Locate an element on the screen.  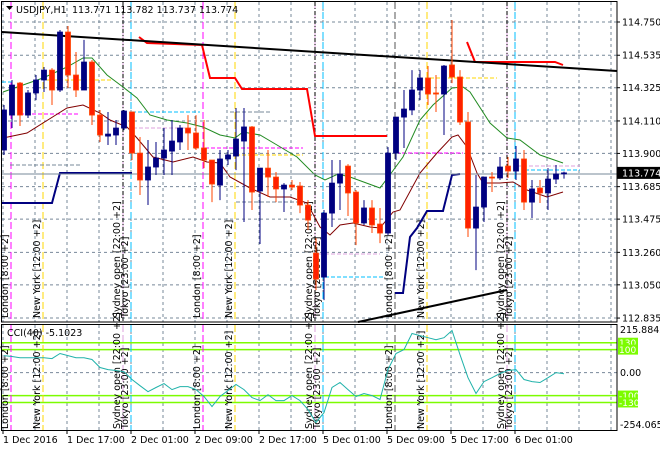
triangle-down-icon is located at coordinates (9, 8).